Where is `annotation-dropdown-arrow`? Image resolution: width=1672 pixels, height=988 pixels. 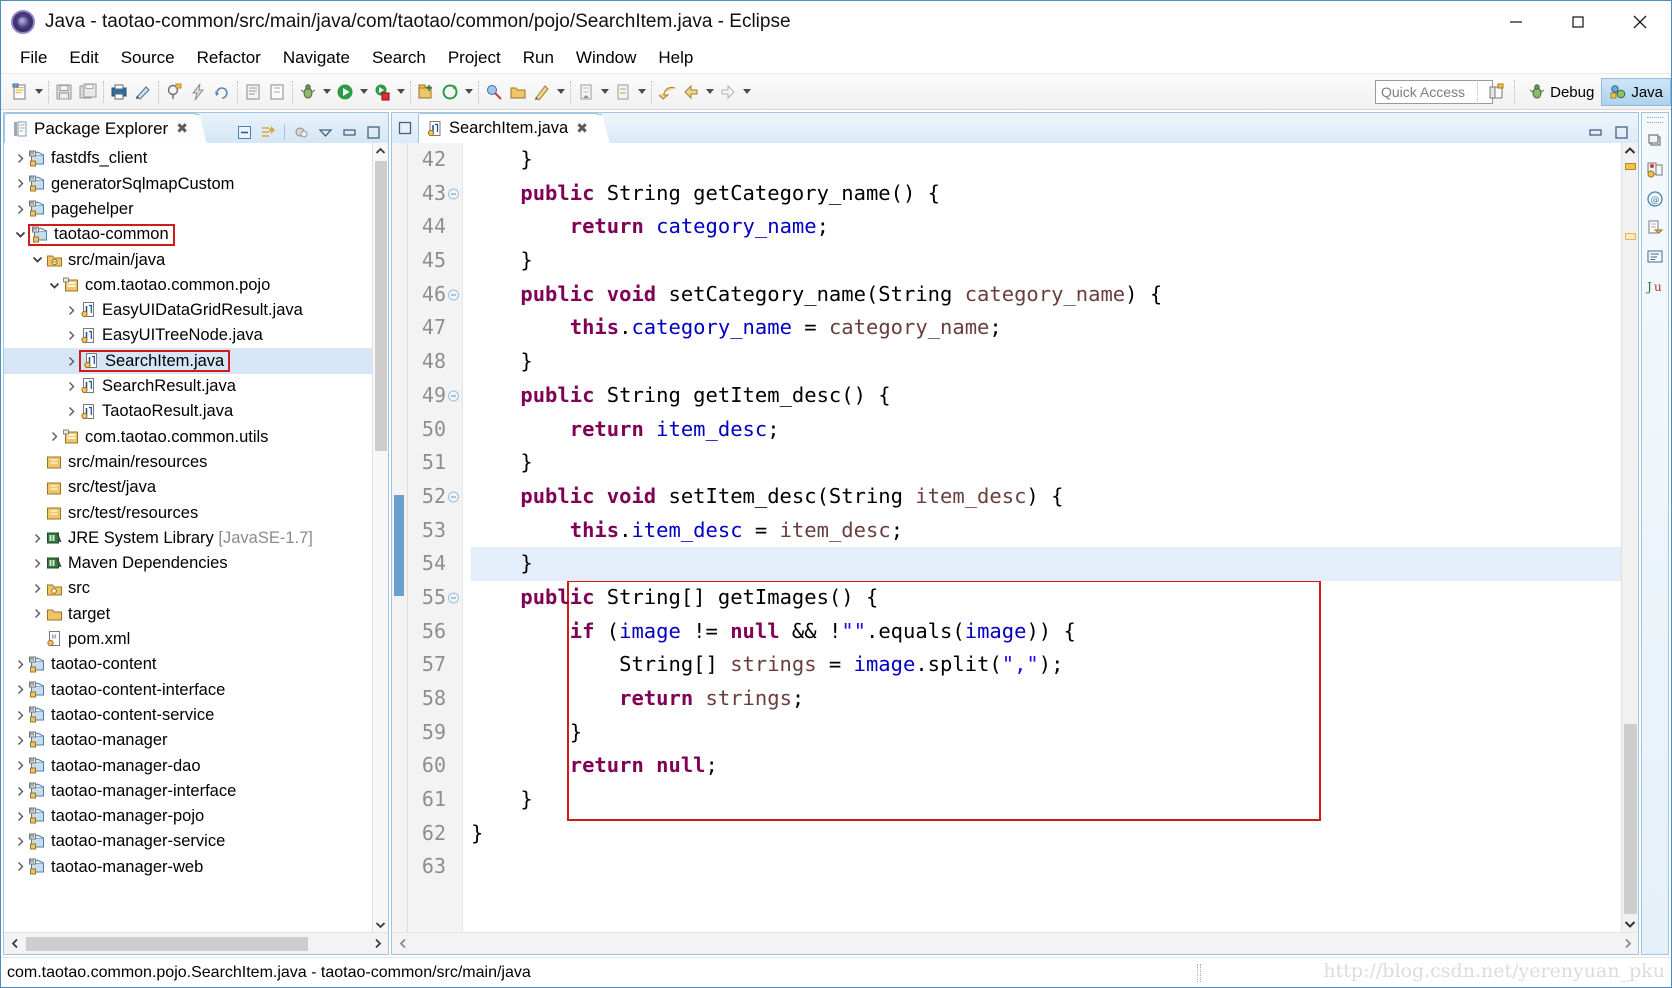
annotation-dropdown-arrow is located at coordinates (560, 92).